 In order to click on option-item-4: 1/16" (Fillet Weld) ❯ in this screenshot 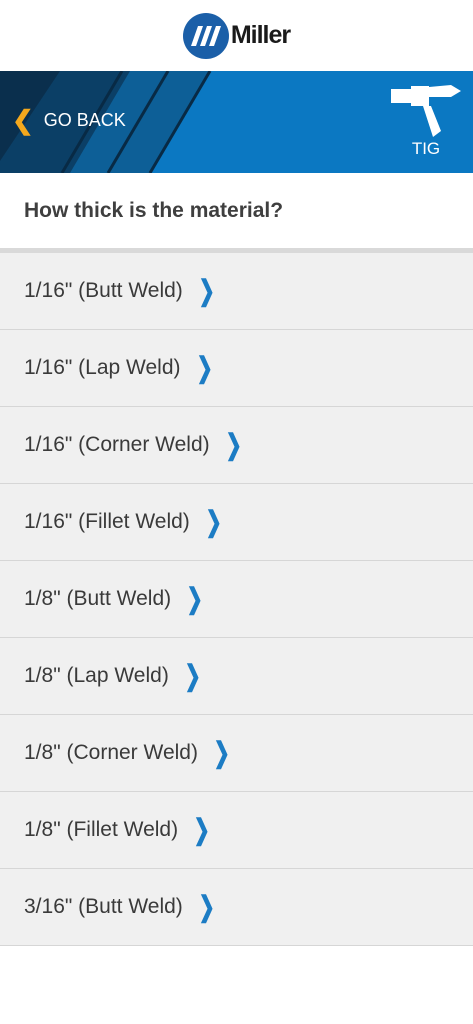, I will do `click(236, 522)`.